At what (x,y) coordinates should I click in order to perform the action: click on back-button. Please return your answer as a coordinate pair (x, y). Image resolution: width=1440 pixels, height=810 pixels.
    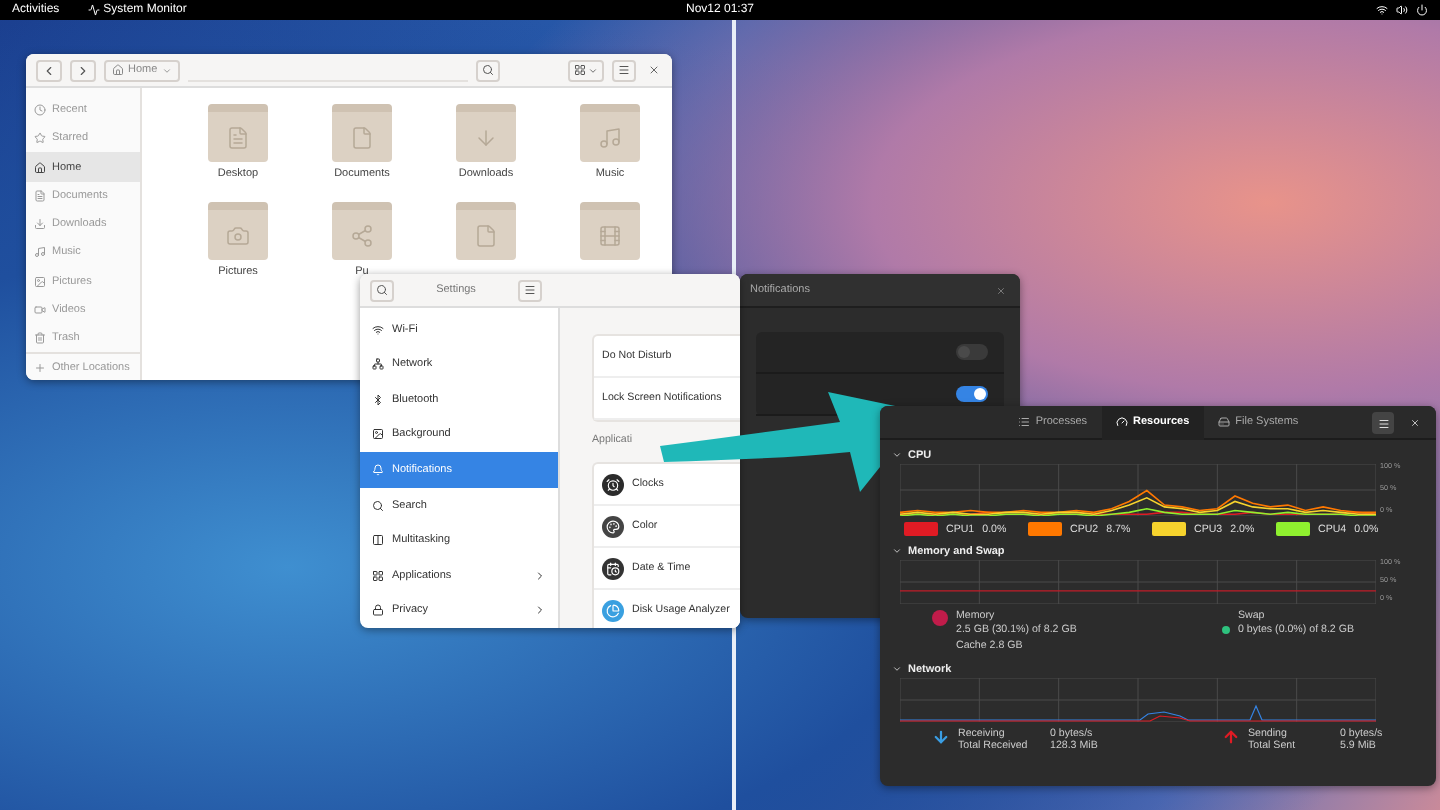
    Looking at the image, I should click on (49, 70).